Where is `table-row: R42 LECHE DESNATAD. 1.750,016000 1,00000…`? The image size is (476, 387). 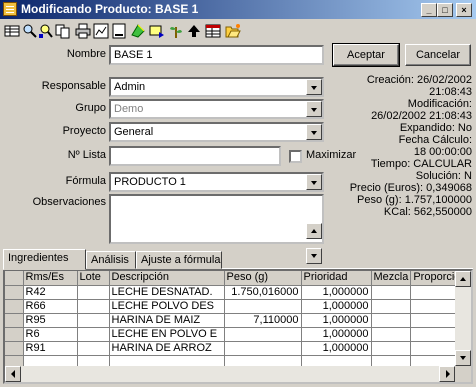 table-row: R42 LECHE DESNATAD. 1.750,016000 1,00000… is located at coordinates (234, 292).